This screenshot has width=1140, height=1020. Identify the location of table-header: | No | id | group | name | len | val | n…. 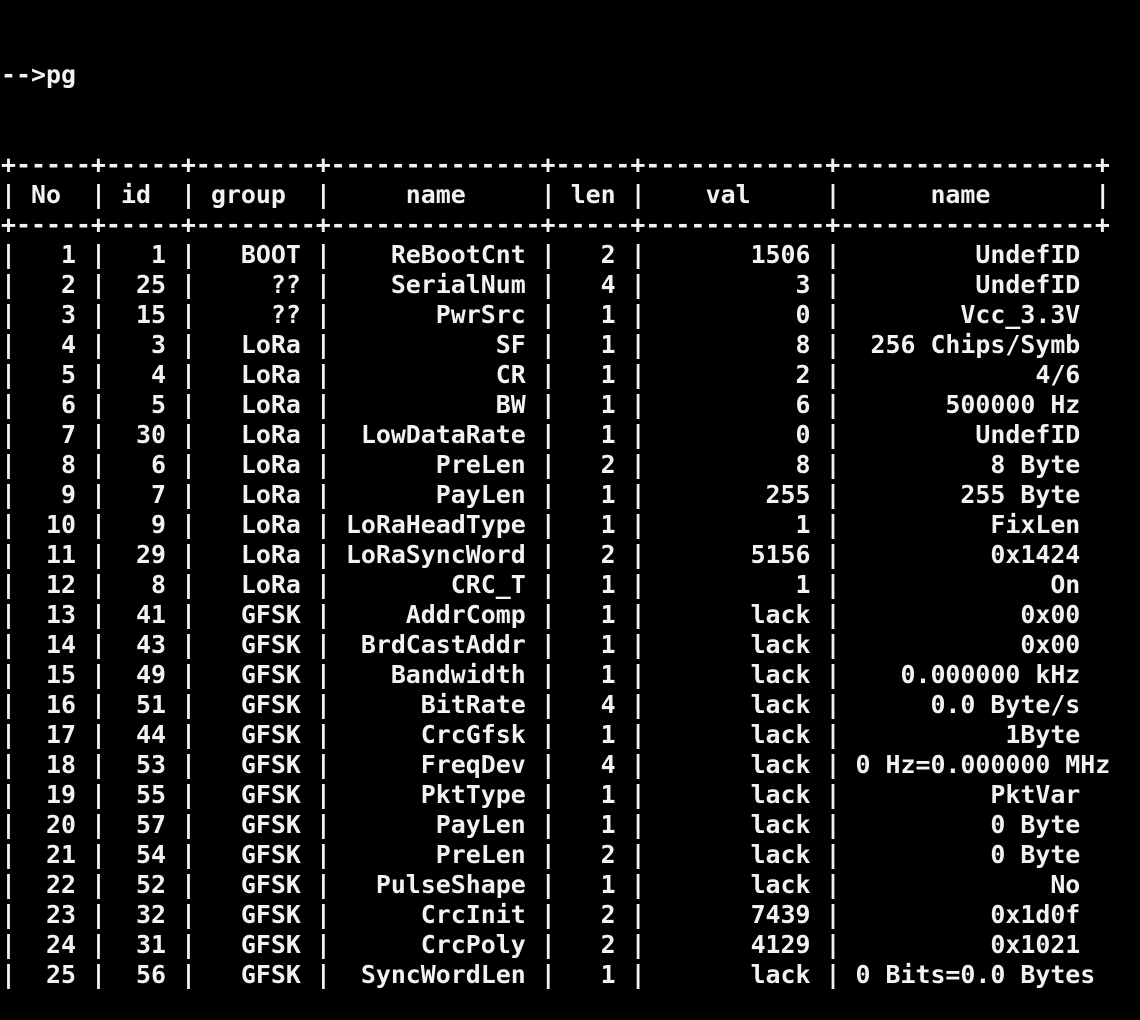
(555, 195).